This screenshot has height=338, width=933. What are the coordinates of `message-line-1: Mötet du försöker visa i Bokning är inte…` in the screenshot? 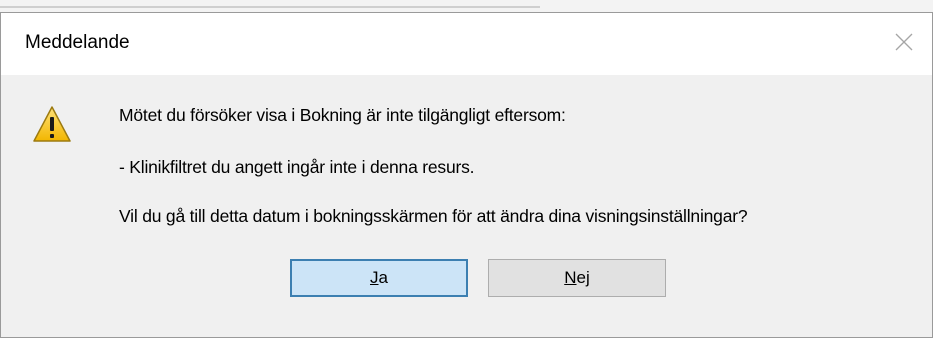 It's located at (342, 115).